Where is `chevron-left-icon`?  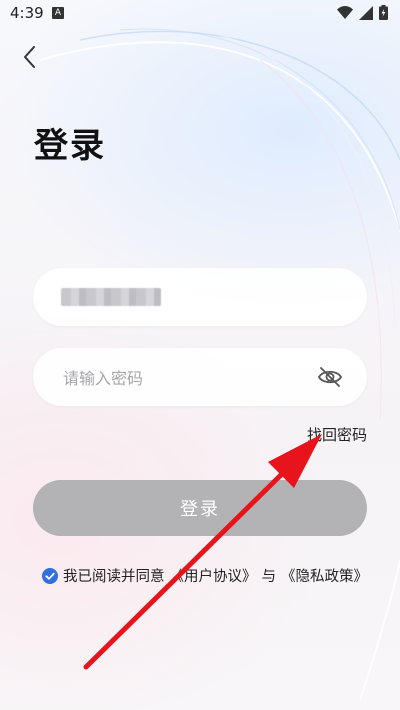
chevron-left-icon is located at coordinates (29, 57).